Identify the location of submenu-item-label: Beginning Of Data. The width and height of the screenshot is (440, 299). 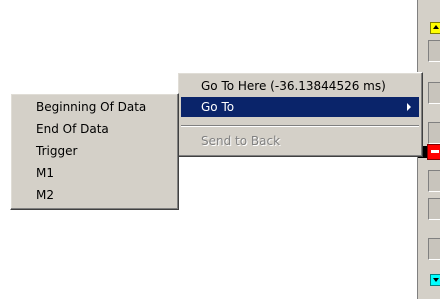
(91, 107).